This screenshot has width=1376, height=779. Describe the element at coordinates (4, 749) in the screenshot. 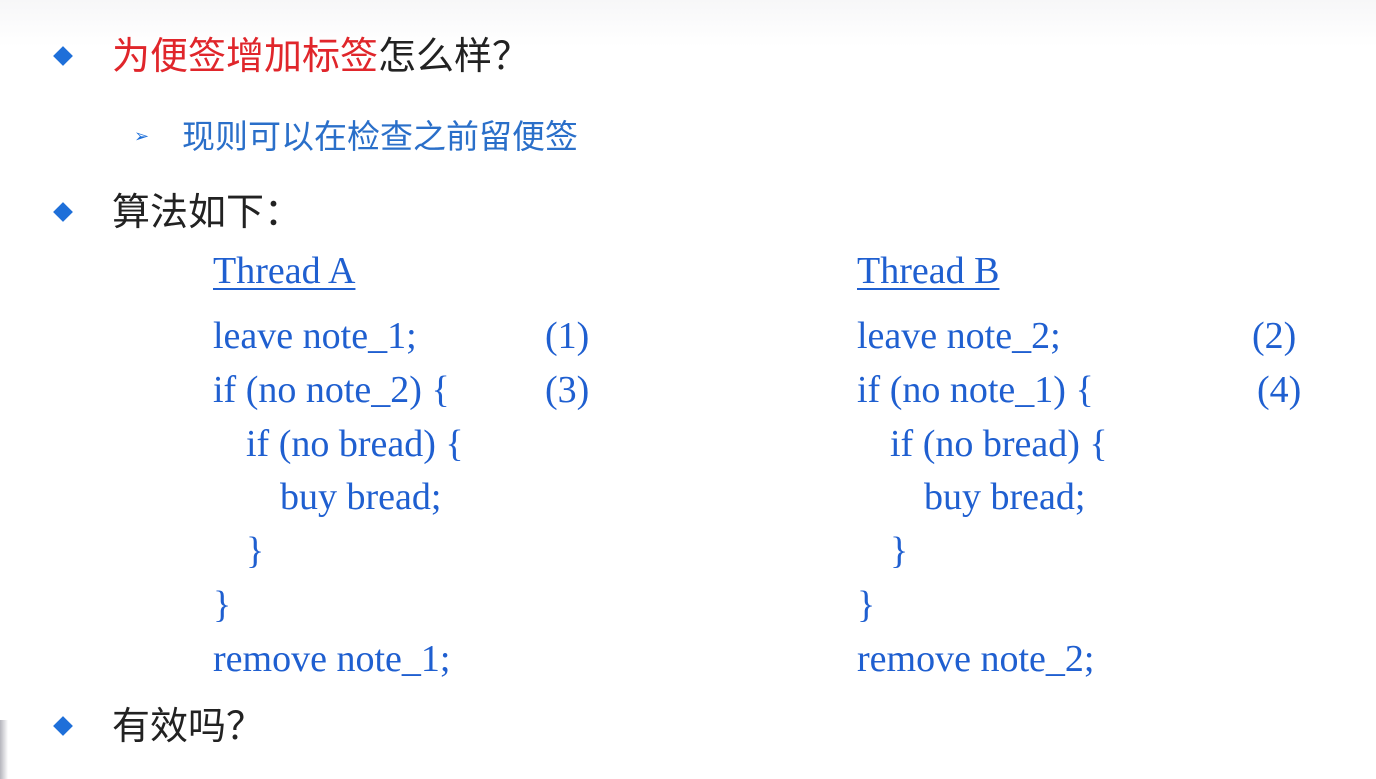

I see `slide-edge-shadow` at that location.